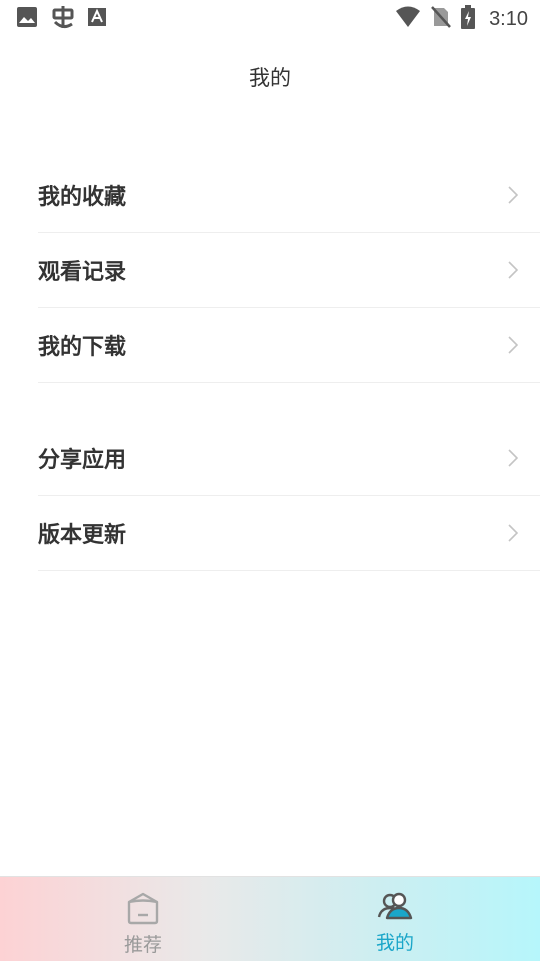 Image resolution: width=540 pixels, height=961 pixels. I want to click on menu-item-update: 版本更新, so click(289, 533).